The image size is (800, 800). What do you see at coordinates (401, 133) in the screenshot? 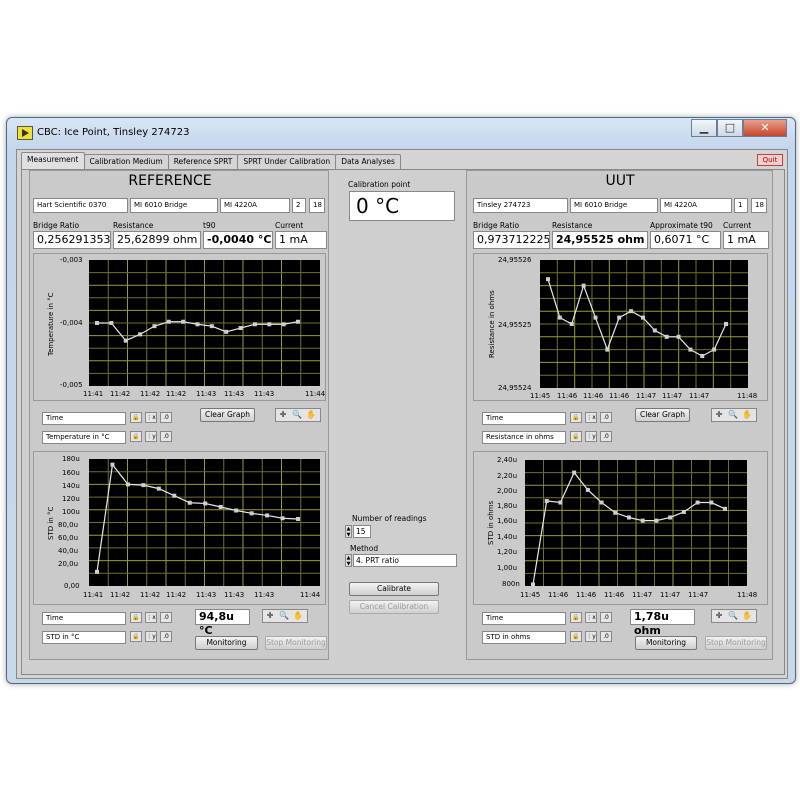
I see `title-bar: CBC: Ice Point, Tinsley 274723 ▁ □ ✕` at bounding box center [401, 133].